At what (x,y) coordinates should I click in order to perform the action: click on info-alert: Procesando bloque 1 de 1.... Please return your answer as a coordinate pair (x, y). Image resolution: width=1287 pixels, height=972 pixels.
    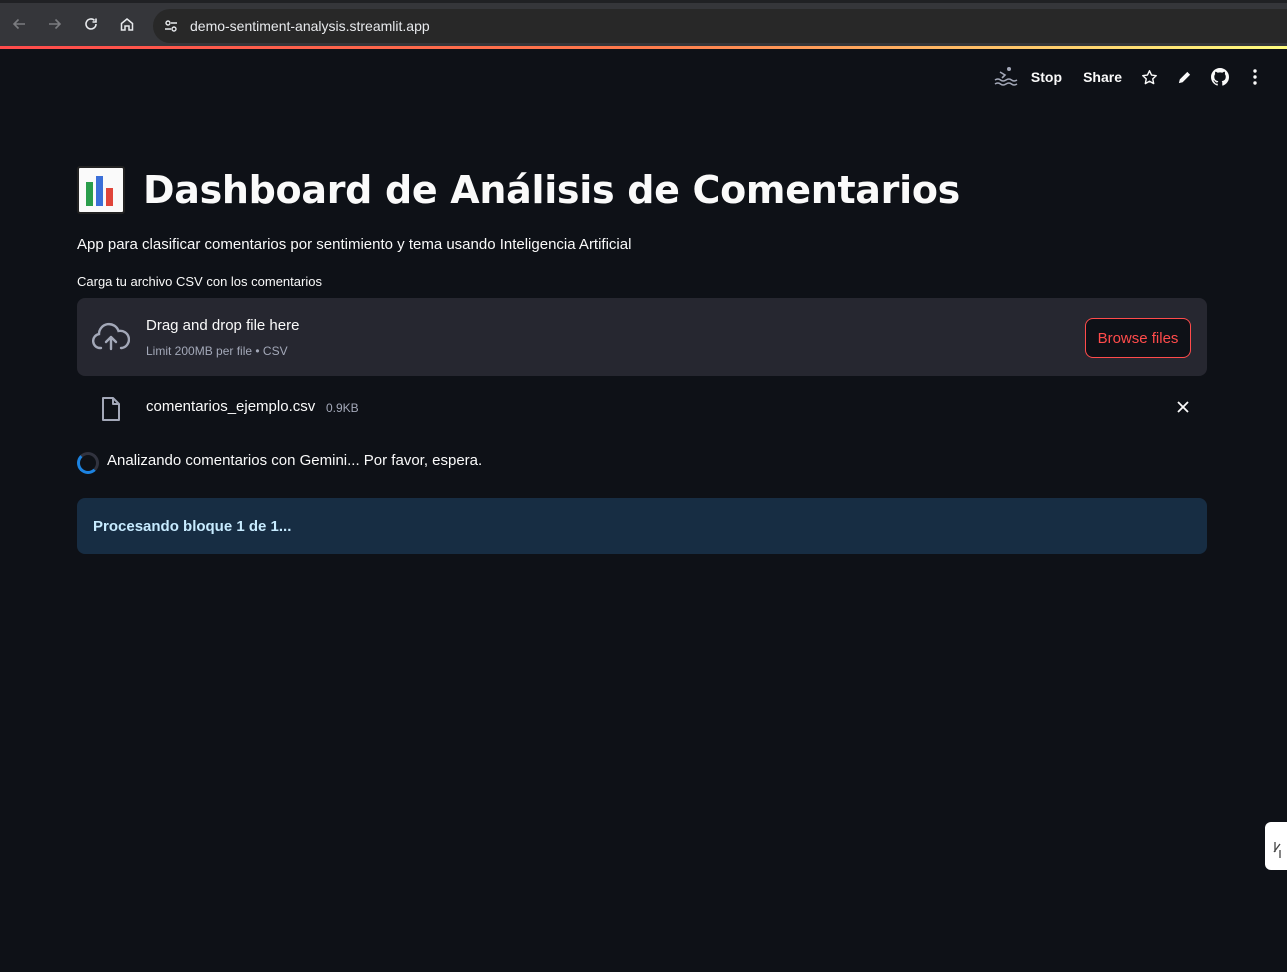
    Looking at the image, I should click on (642, 526).